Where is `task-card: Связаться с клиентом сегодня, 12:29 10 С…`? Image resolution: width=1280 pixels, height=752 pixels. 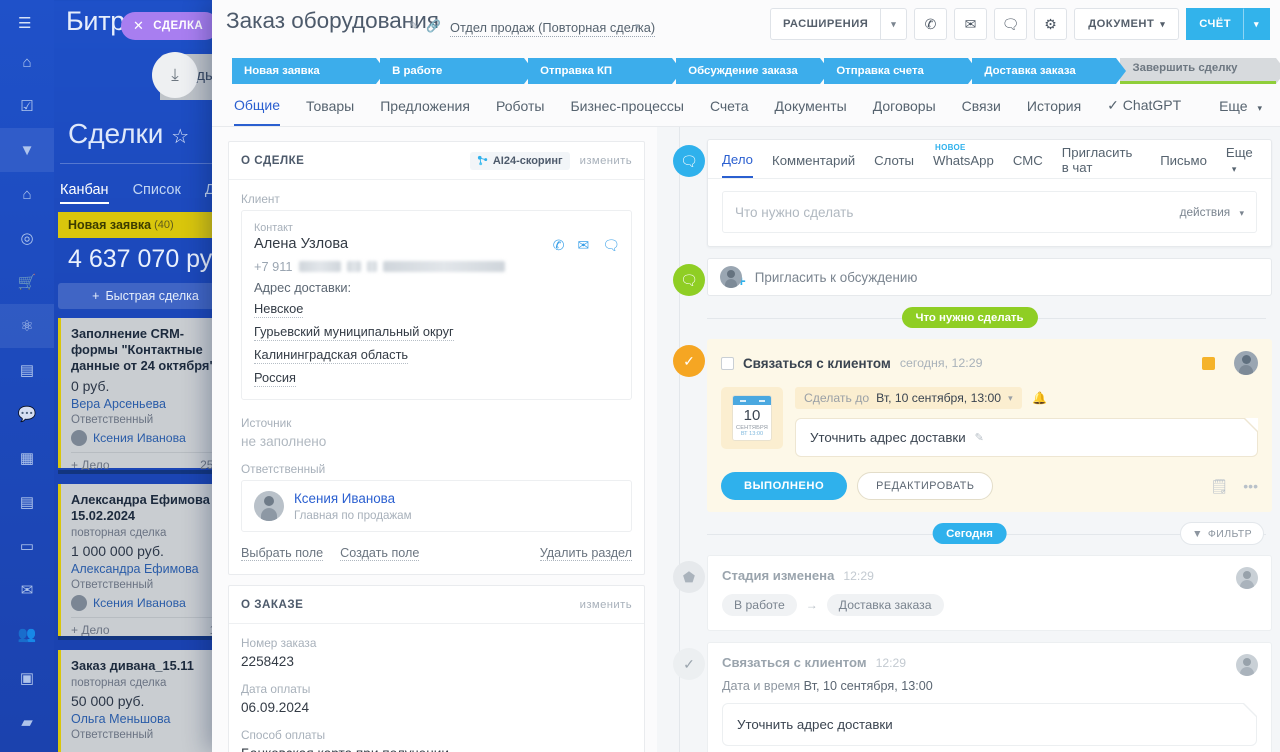 task-card: Связаться с клиентом сегодня, 12:29 10 С… is located at coordinates (989, 425).